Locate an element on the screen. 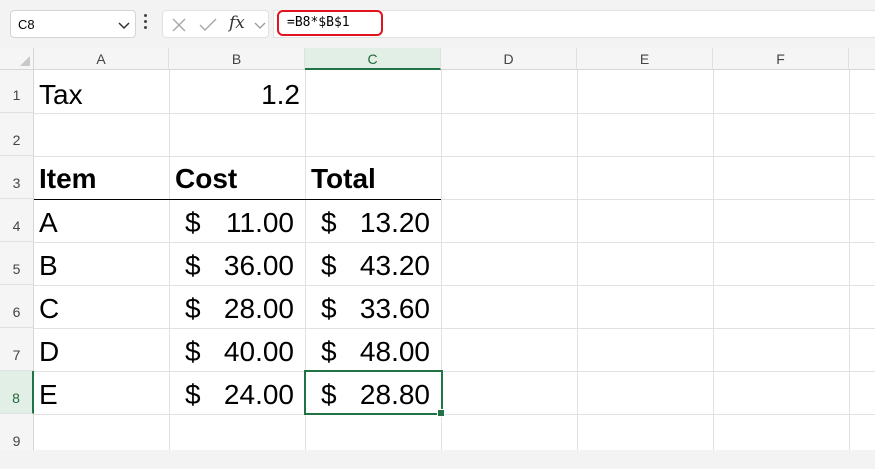  select-all-corner is located at coordinates (17, 59).